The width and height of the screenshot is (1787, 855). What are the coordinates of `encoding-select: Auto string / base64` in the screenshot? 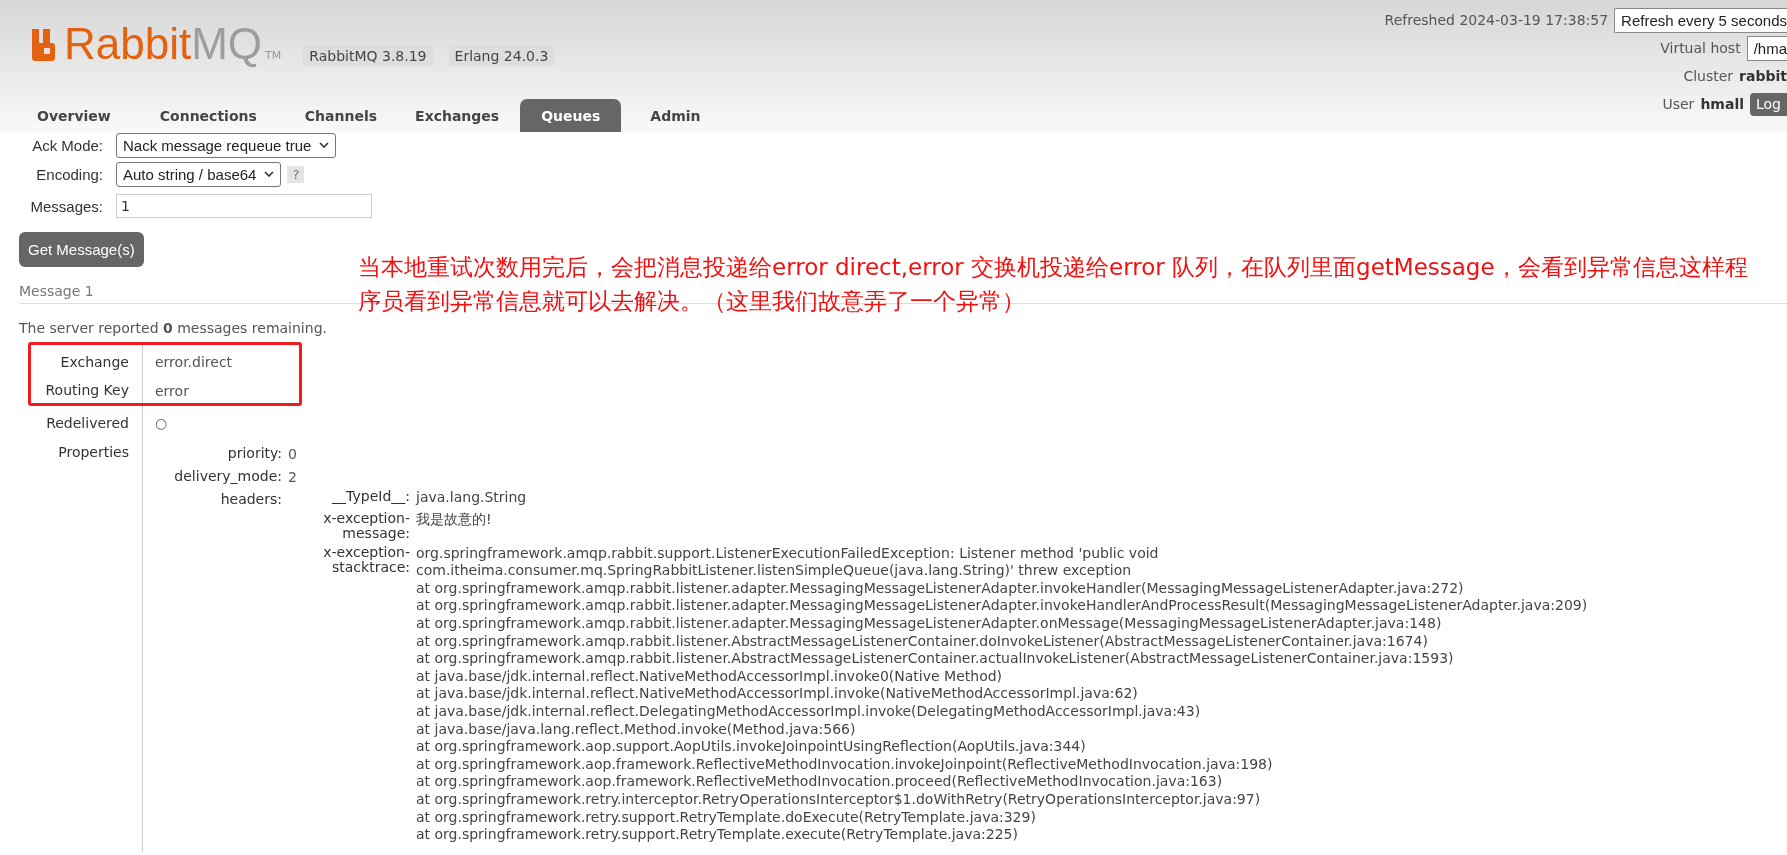 It's located at (199, 174).